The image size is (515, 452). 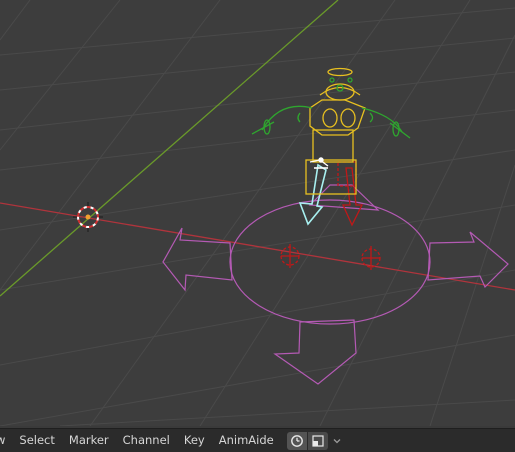 What do you see at coordinates (36, 440) in the screenshot?
I see `menu-select: Select` at bounding box center [36, 440].